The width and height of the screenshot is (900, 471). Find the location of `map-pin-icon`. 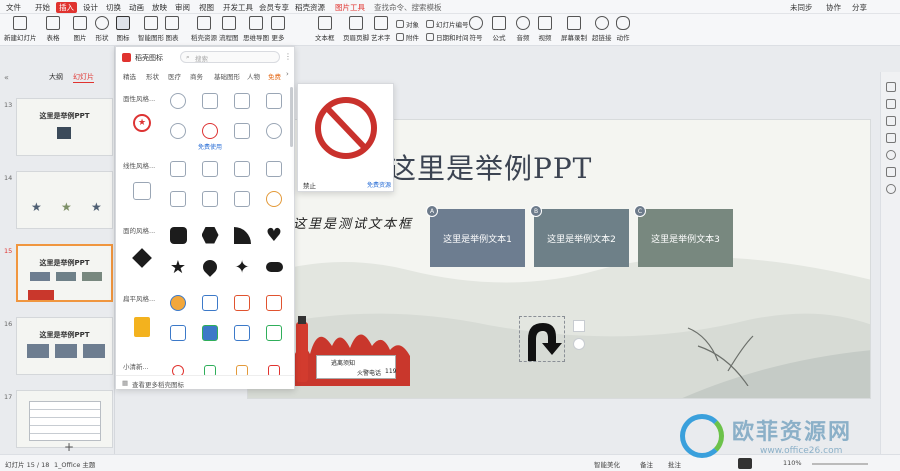

map-pin-icon is located at coordinates (210, 267).